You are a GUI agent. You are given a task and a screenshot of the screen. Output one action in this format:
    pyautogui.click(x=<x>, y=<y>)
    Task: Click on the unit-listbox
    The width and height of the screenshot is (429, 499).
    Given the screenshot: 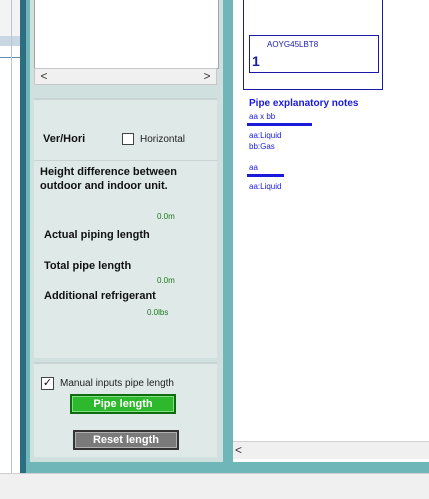 What is the action you would take?
    pyautogui.click(x=126, y=34)
    